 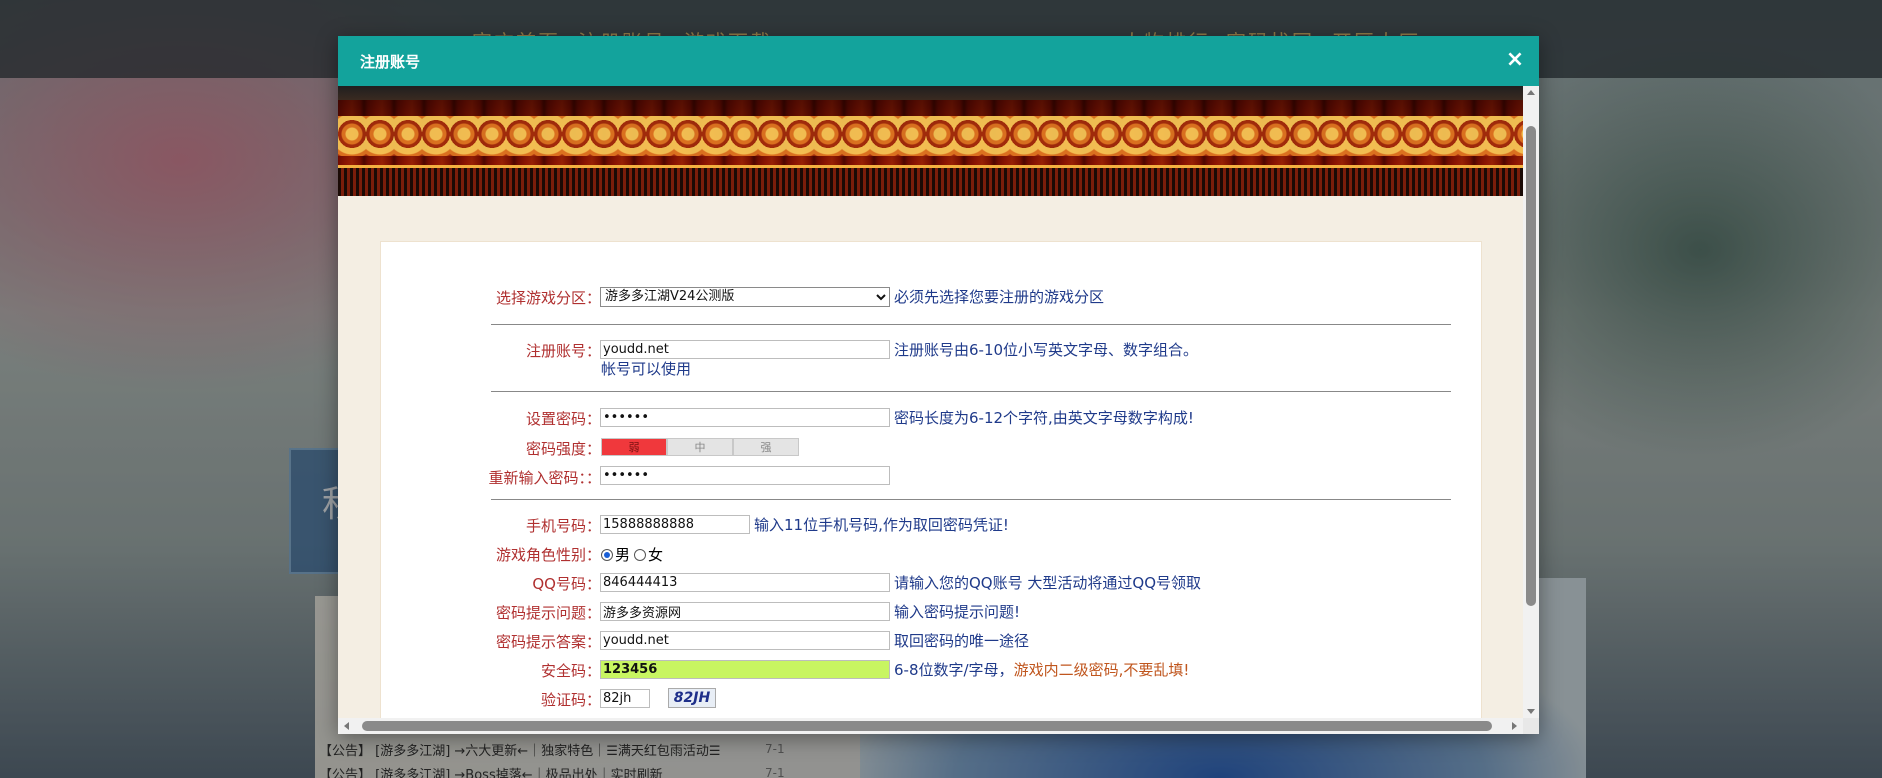 What do you see at coordinates (548, 613) in the screenshot?
I see `question-label: 密码提示问题：` at bounding box center [548, 613].